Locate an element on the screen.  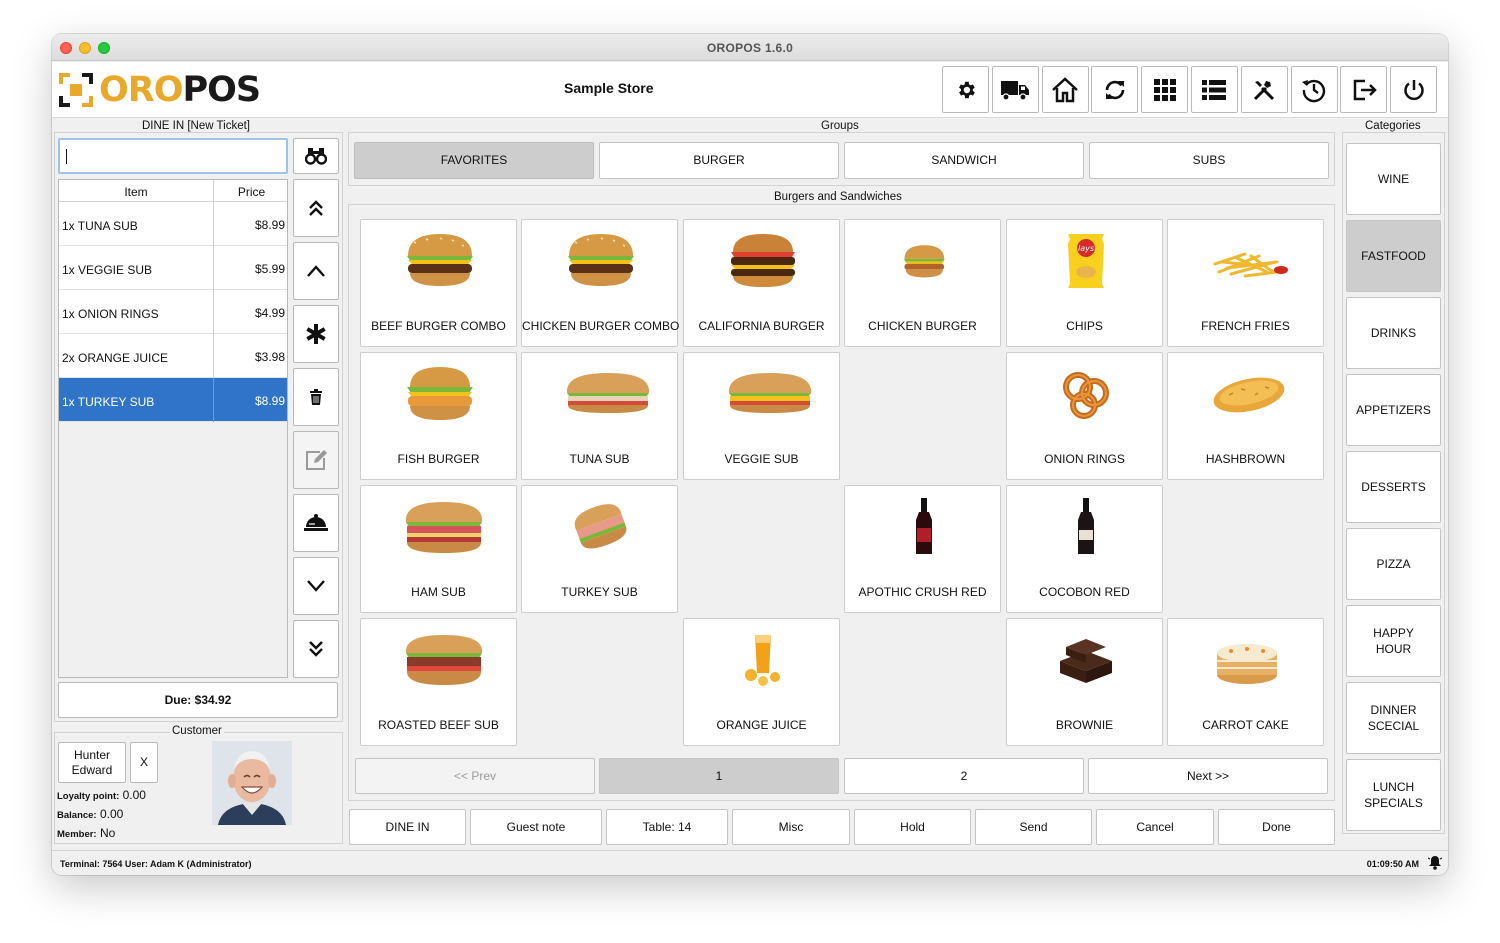
menu-item-brownie: BROWNIE is located at coordinates (1084, 682).